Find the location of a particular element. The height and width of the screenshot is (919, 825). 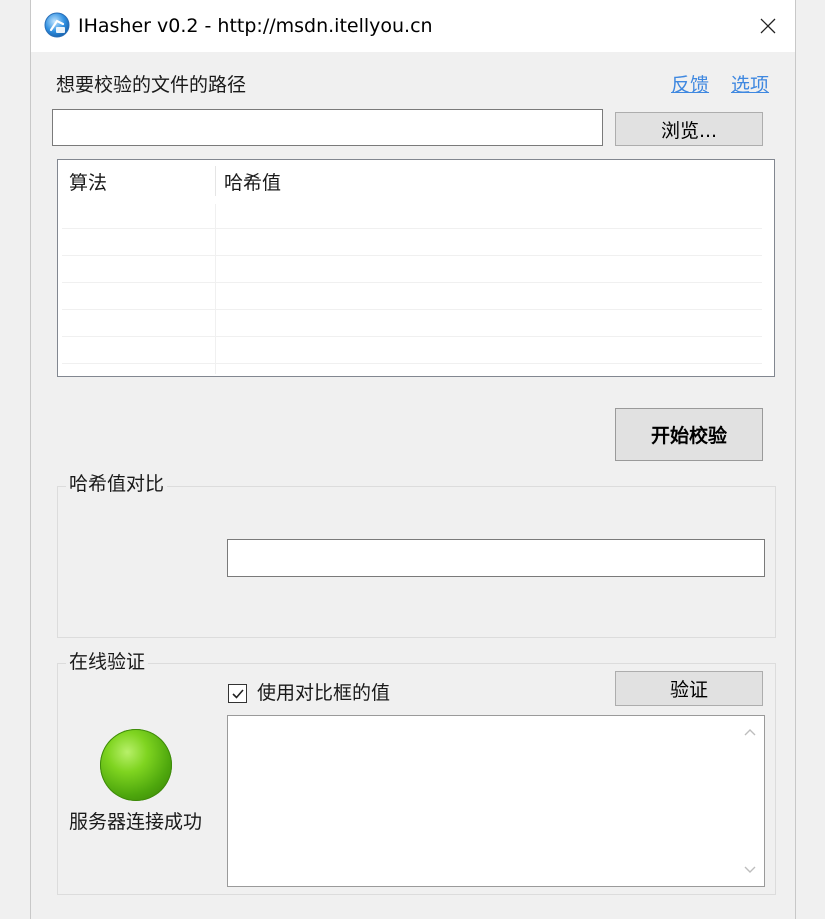

use-compare-checkbox-label: 使用对比框的值 is located at coordinates (323, 693).